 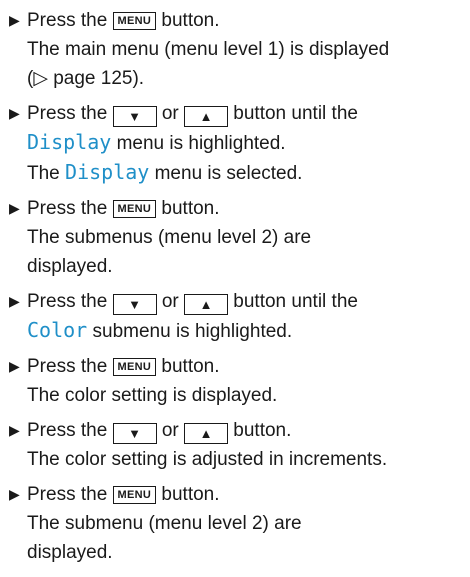 I want to click on step-text: submenu is highlighted., so click(x=192, y=331).